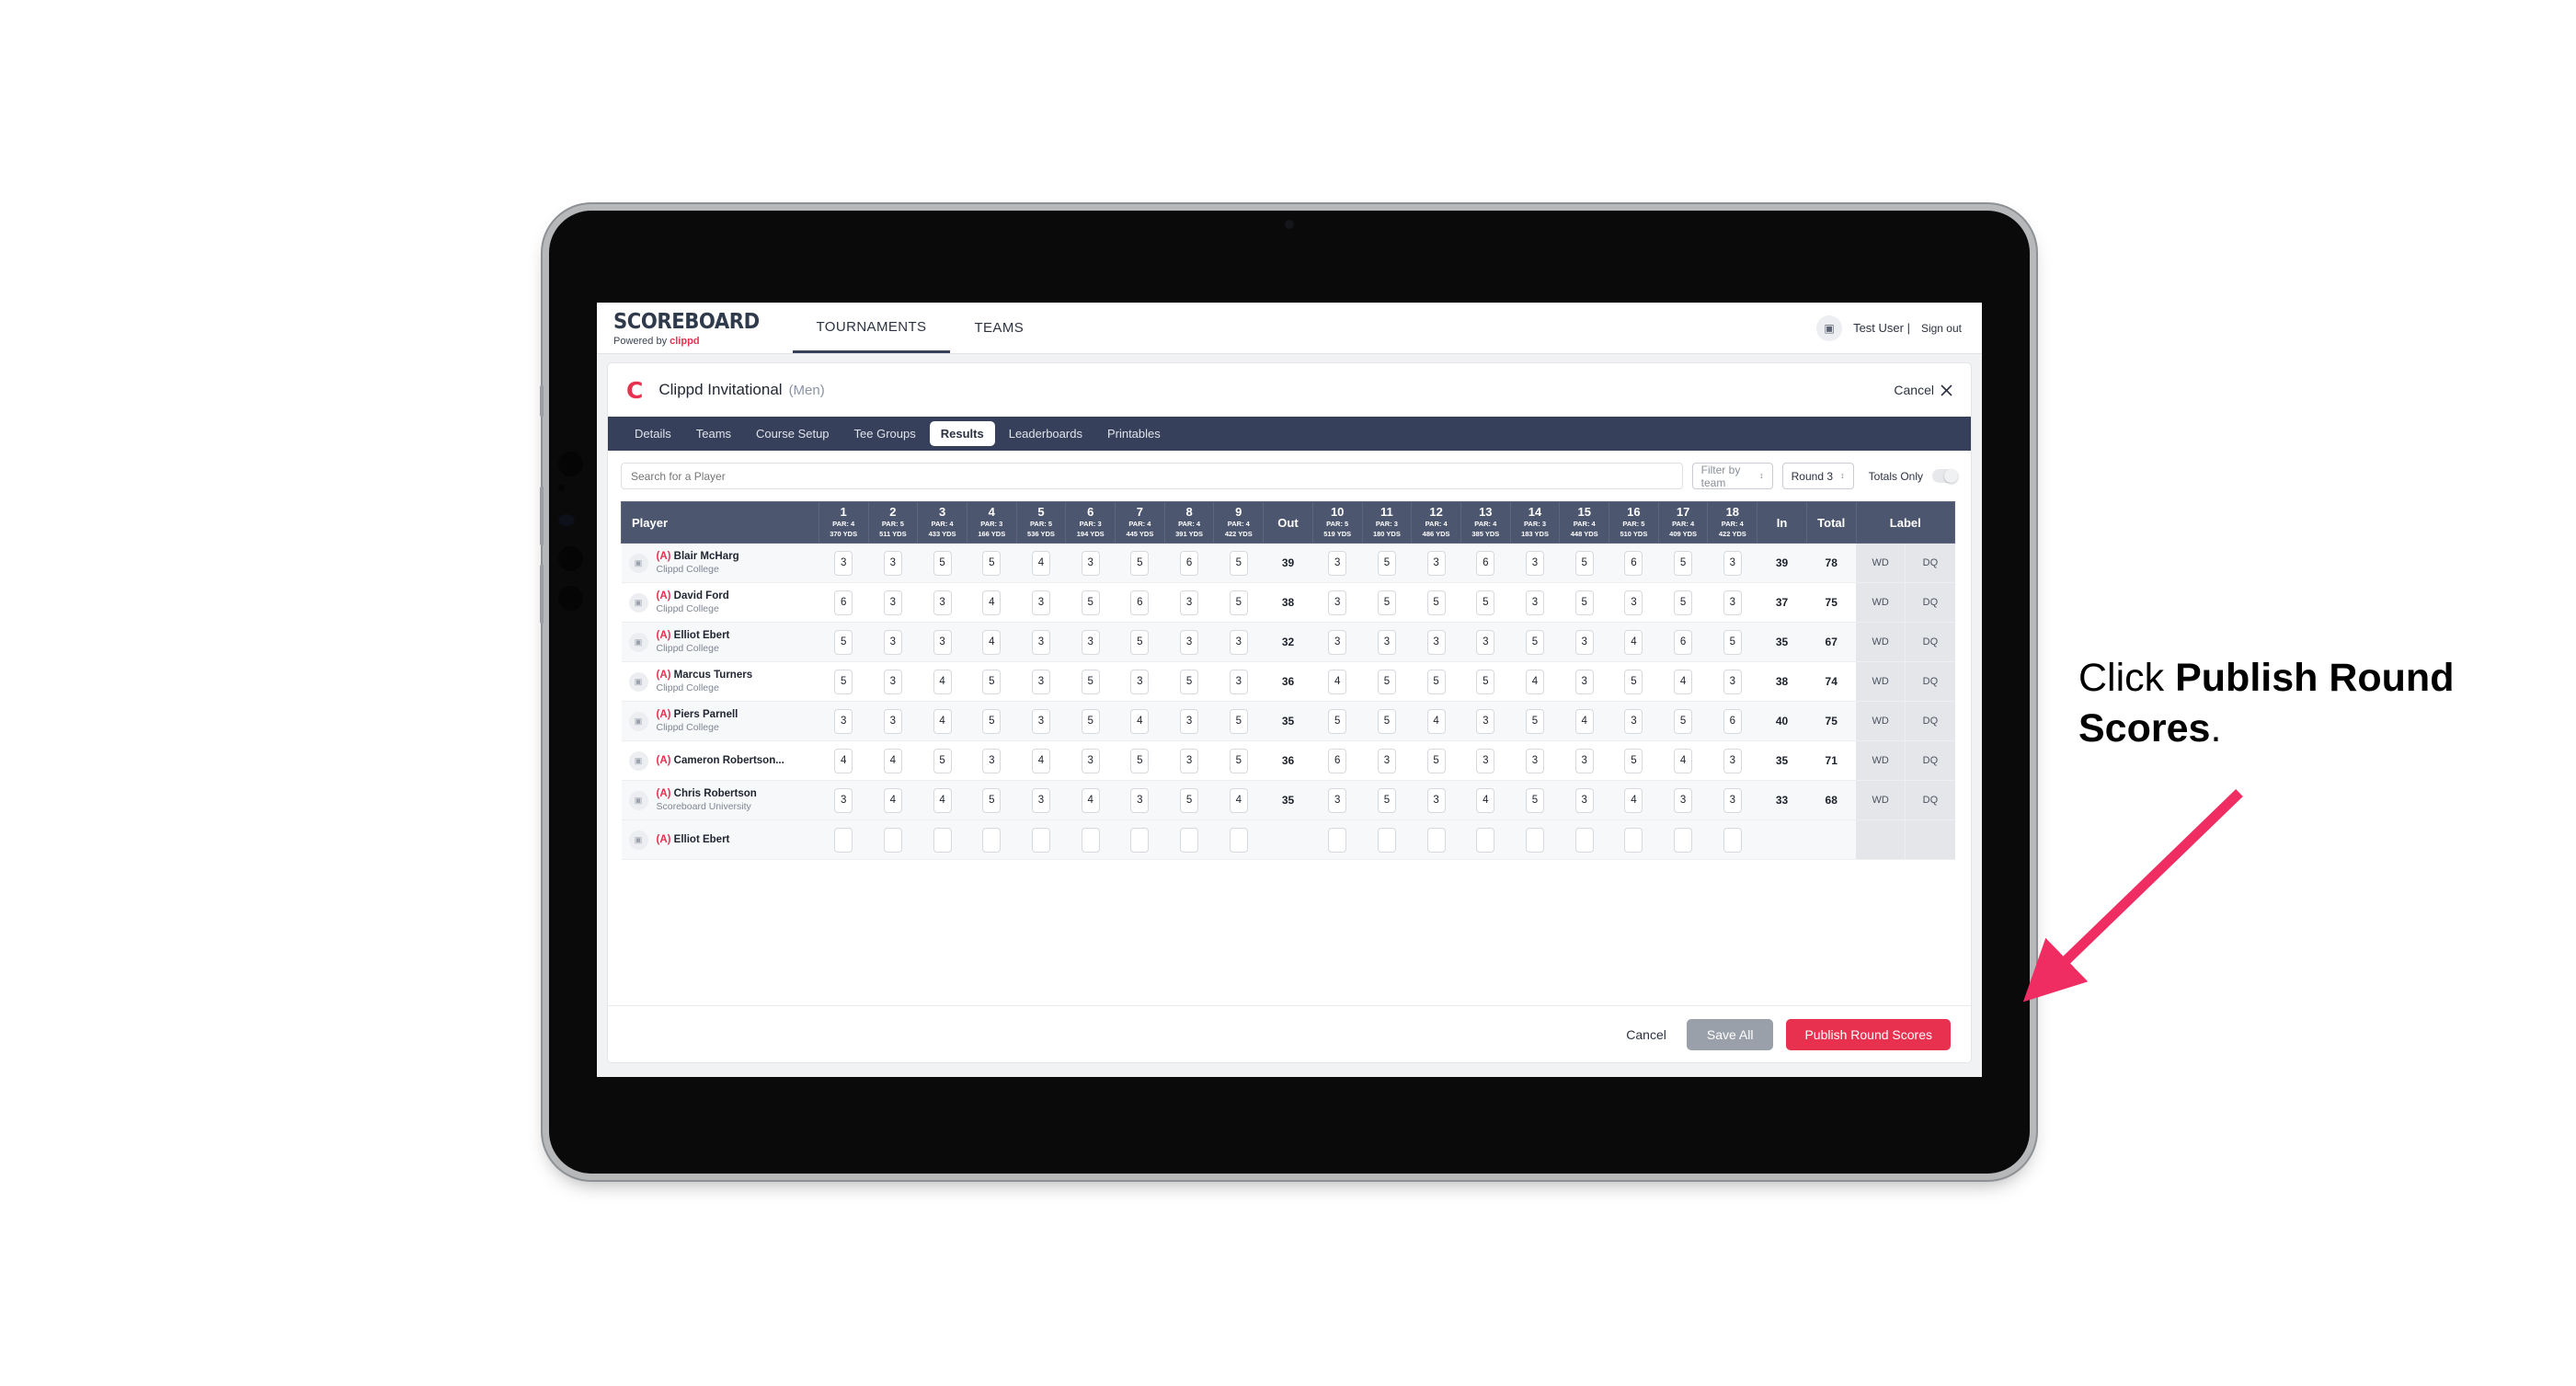 The image size is (2576, 1386). What do you see at coordinates (1730, 1034) in the screenshot?
I see `save-all-button: Save All` at bounding box center [1730, 1034].